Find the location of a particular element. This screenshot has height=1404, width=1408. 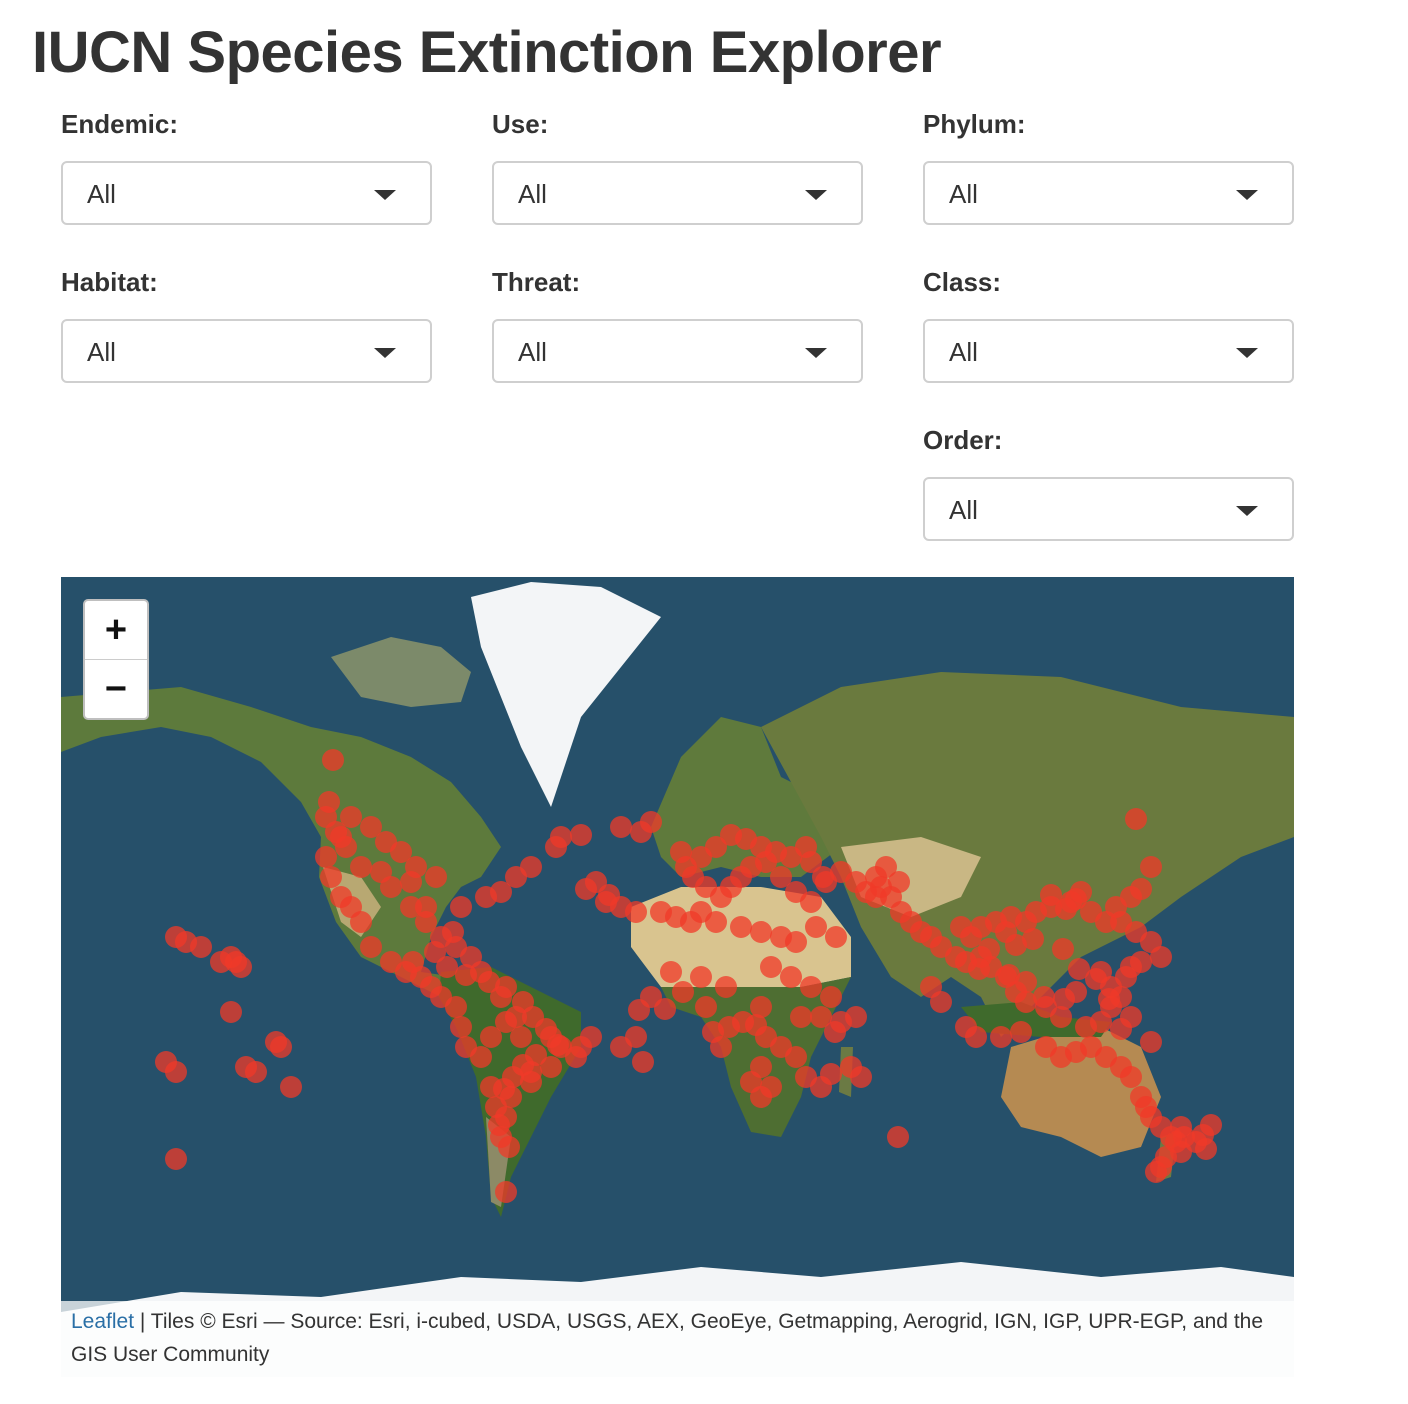

order-select: All is located at coordinates (1108, 509).